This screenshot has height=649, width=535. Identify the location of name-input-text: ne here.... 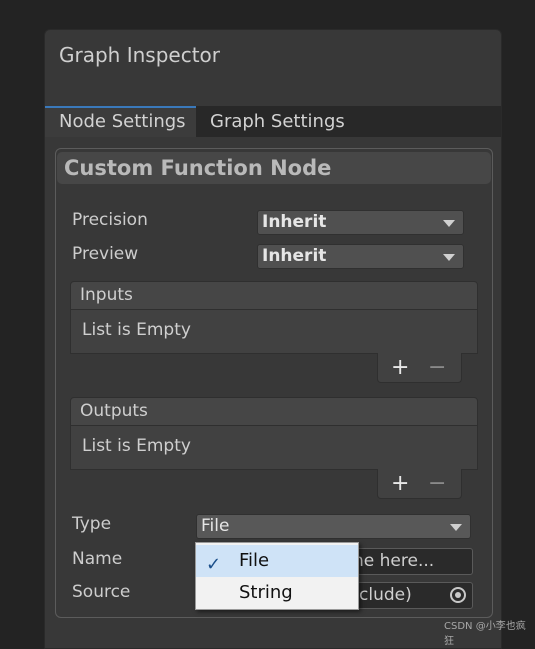
(394, 561).